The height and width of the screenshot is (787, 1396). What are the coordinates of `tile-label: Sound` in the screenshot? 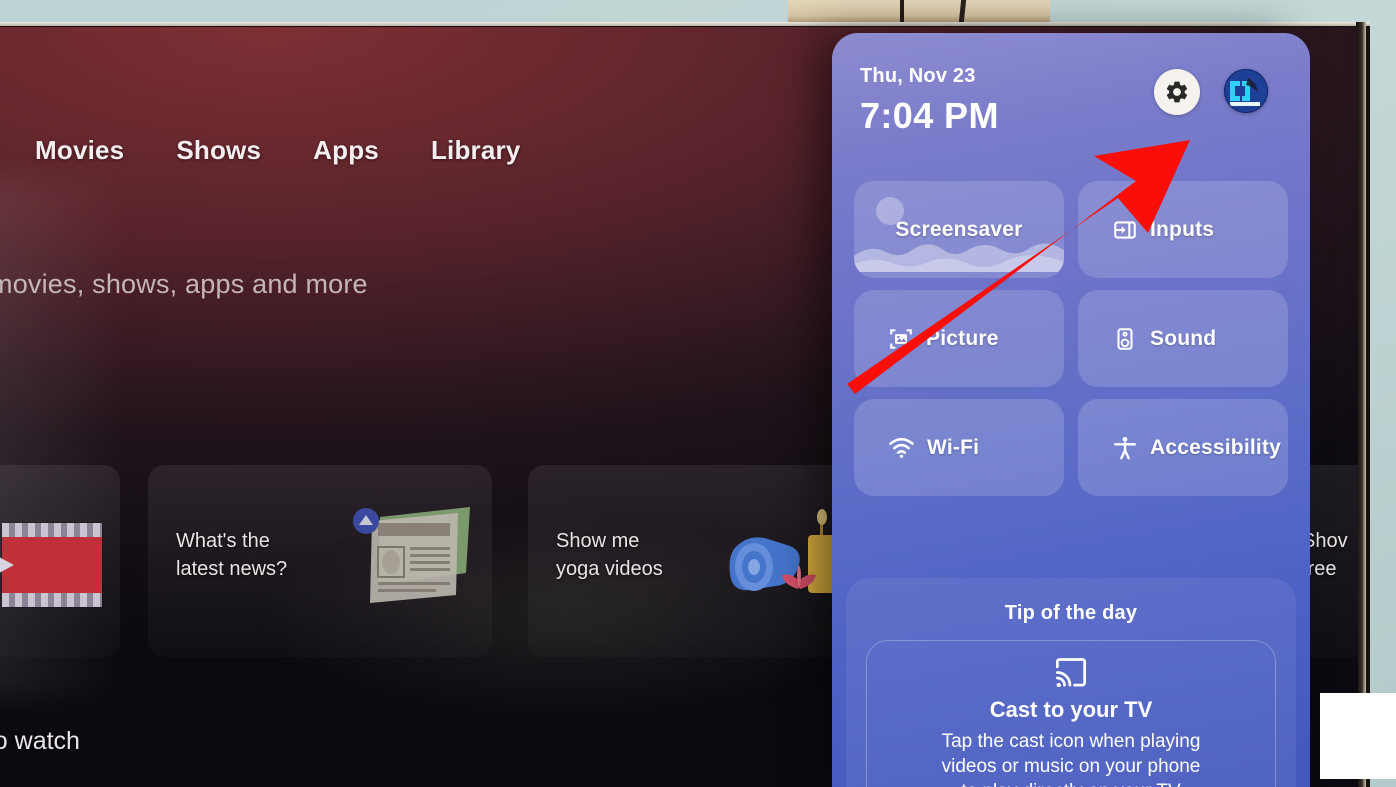 It's located at (1183, 338).